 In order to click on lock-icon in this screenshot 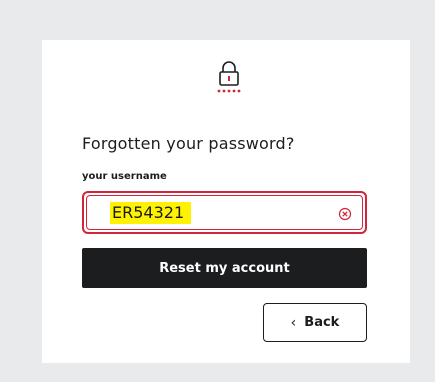, I will do `click(229, 76)`.